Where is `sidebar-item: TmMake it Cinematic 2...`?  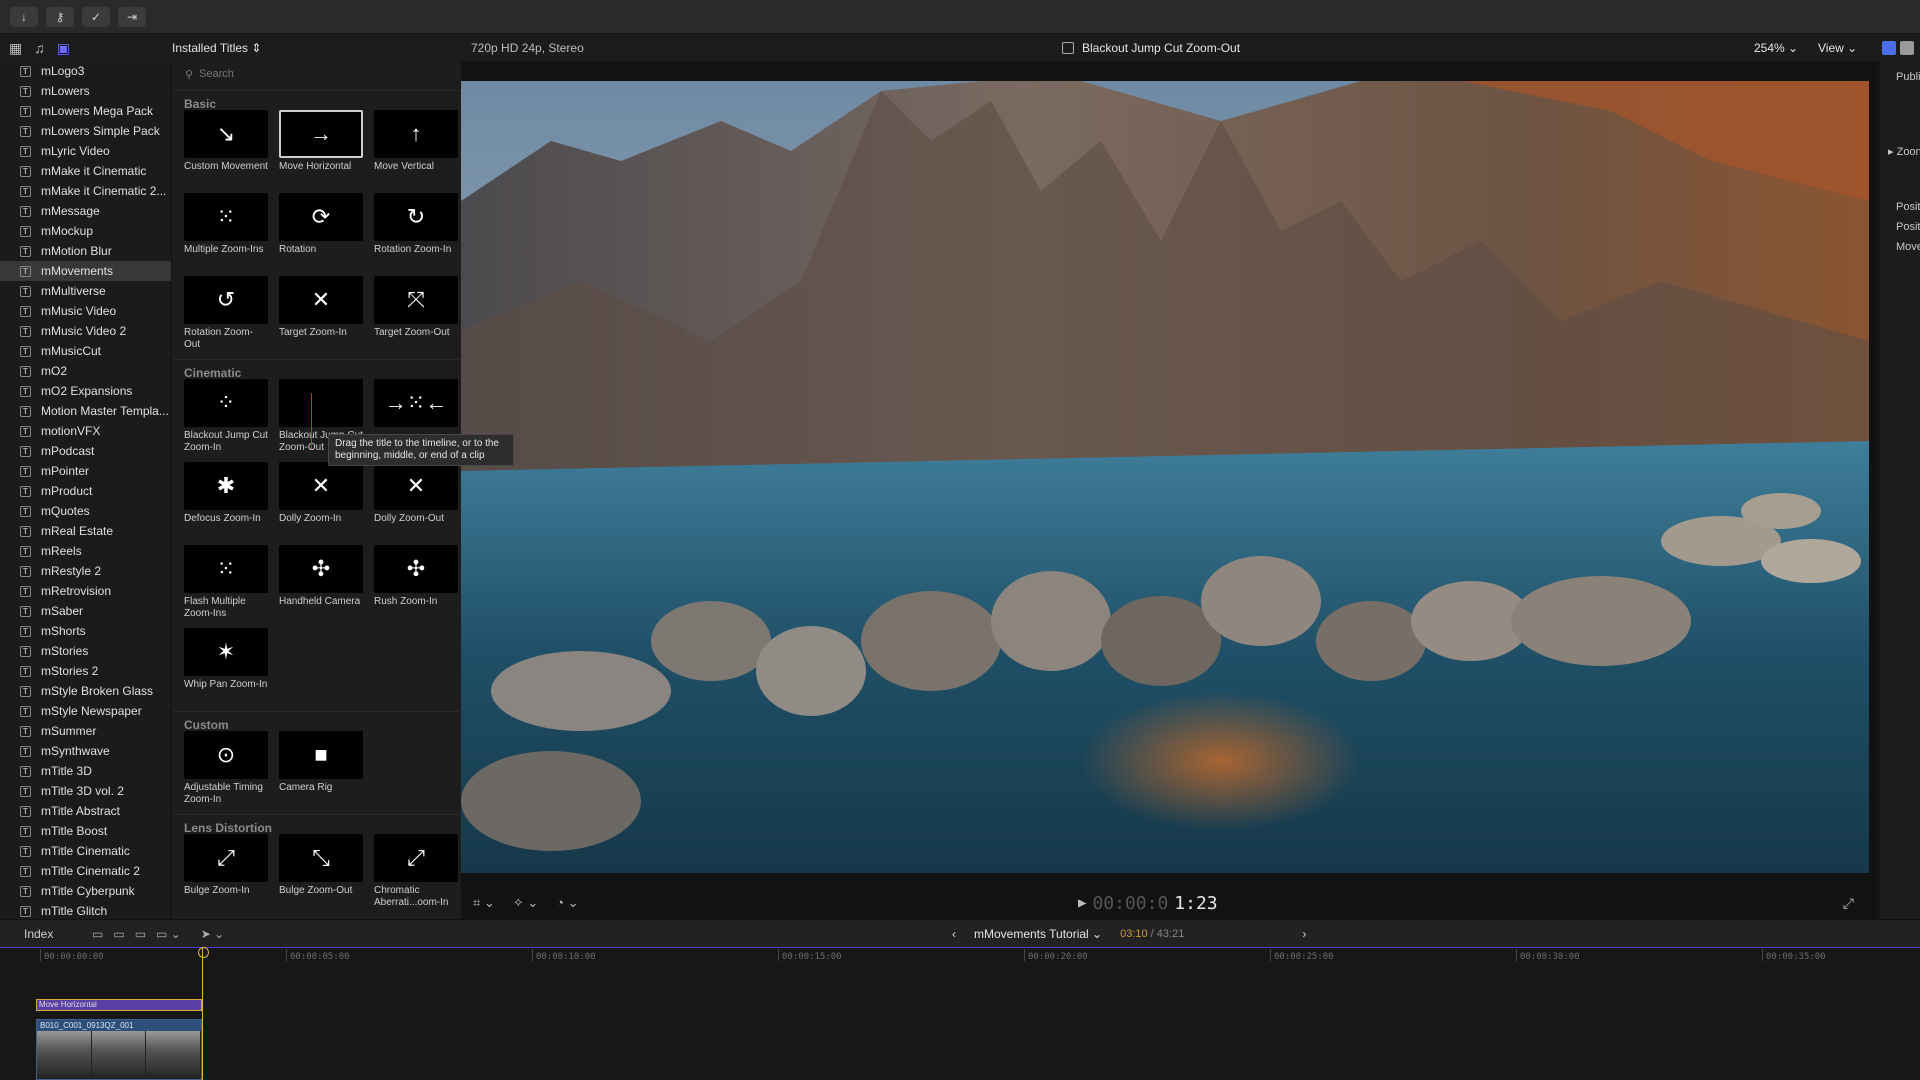 sidebar-item: TmMake it Cinematic 2... is located at coordinates (85, 191).